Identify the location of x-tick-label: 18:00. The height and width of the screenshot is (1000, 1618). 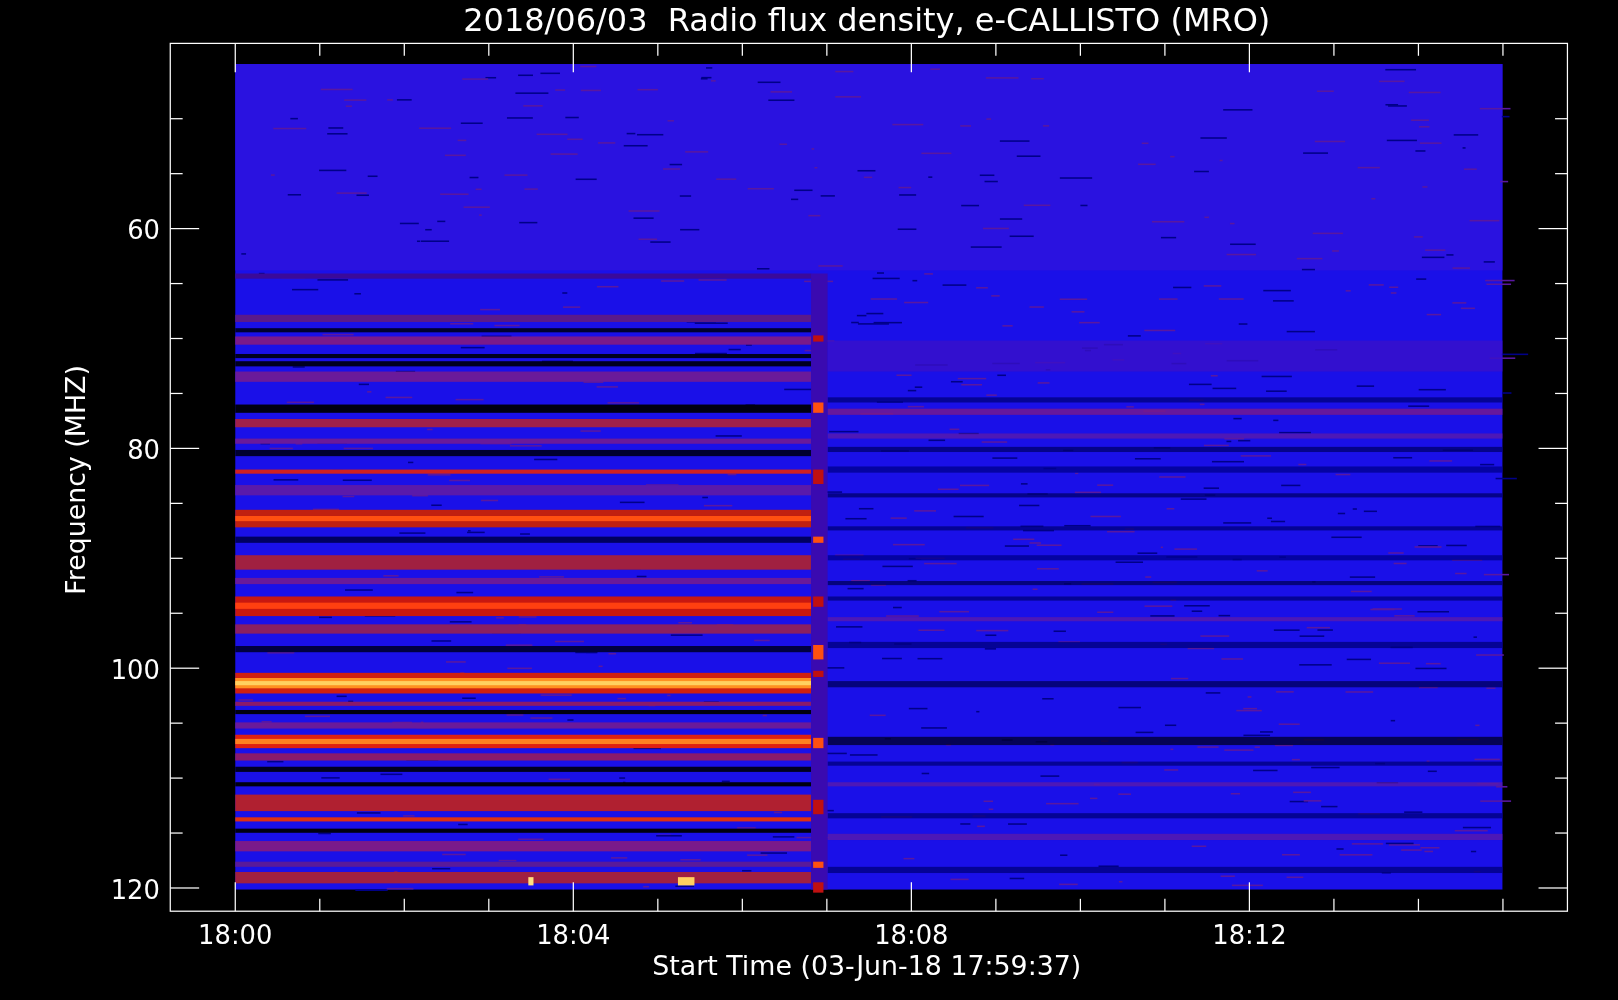
(235, 935).